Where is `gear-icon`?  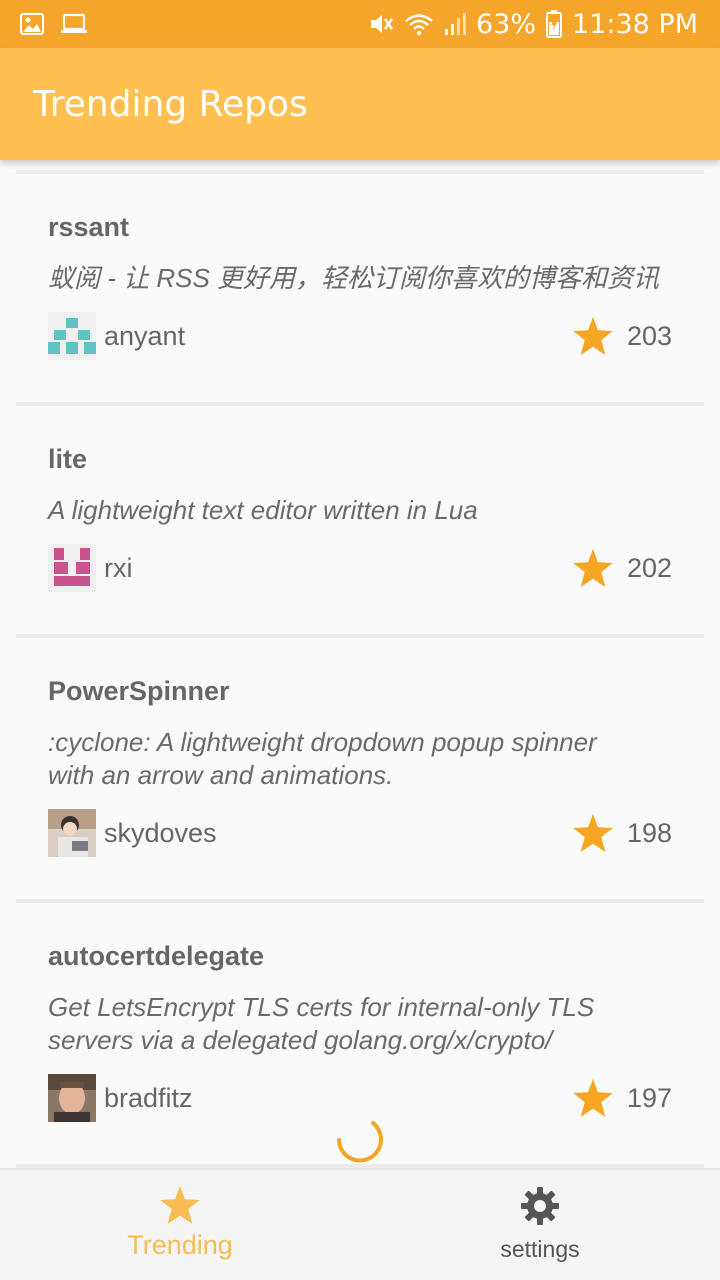 gear-icon is located at coordinates (540, 1206).